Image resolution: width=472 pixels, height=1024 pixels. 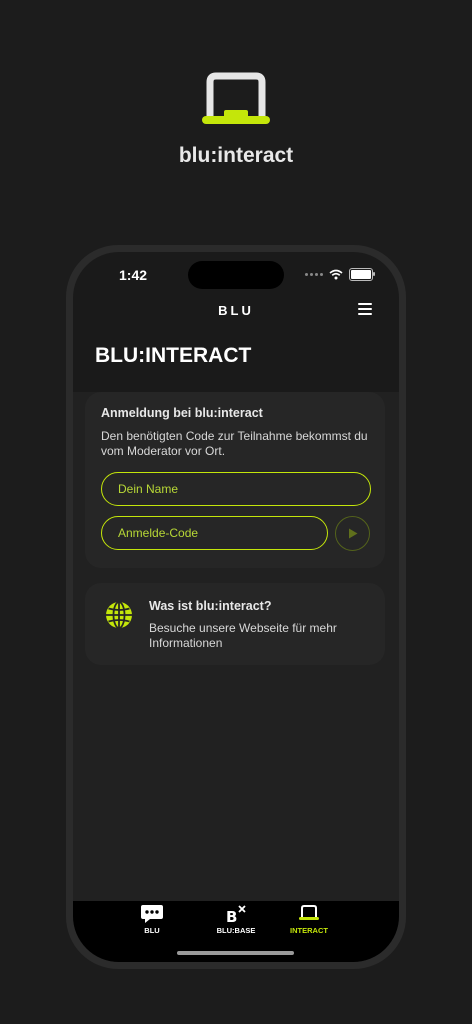 I want to click on tab-blu: BLU, so click(x=152, y=921).